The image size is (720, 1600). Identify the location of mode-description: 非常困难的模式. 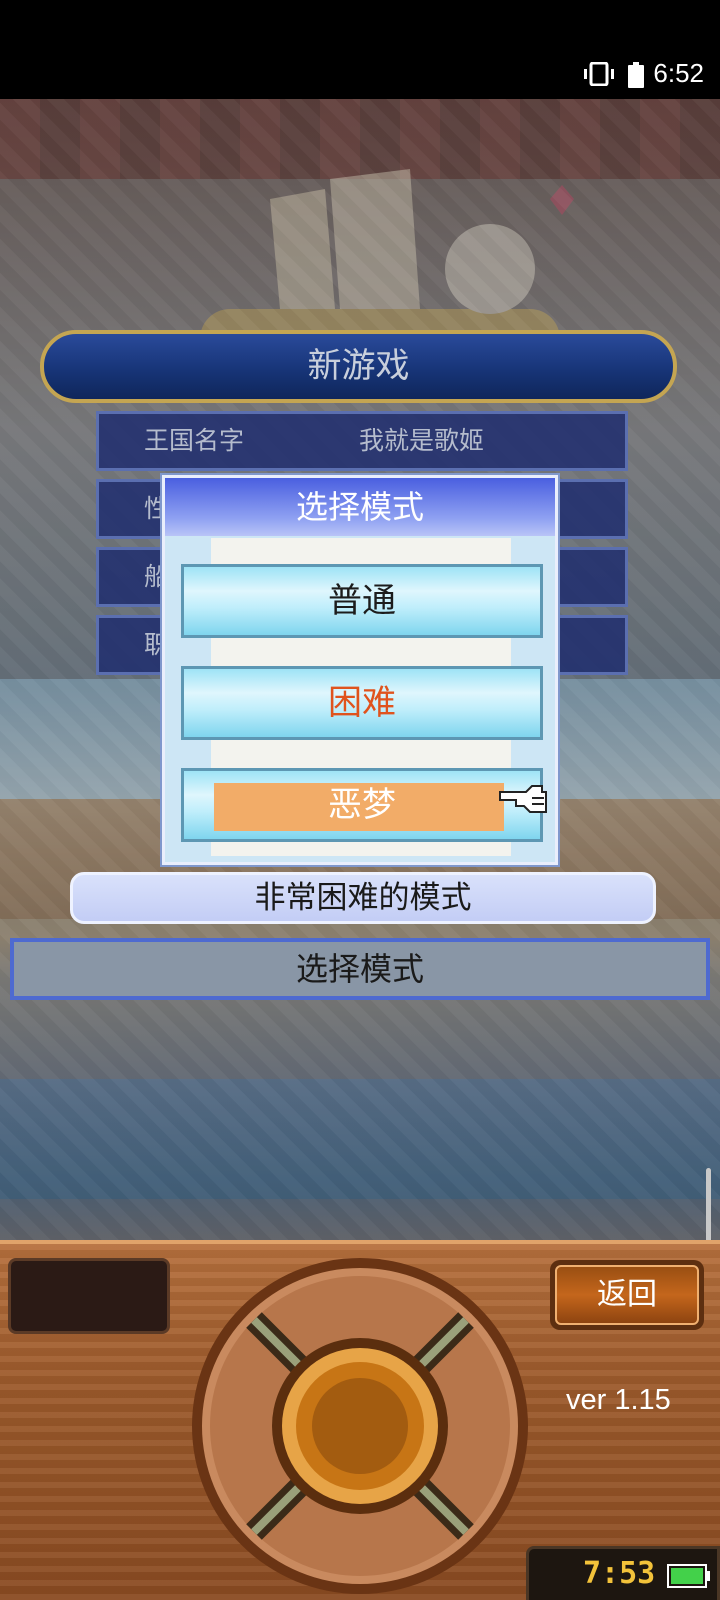
(363, 898).